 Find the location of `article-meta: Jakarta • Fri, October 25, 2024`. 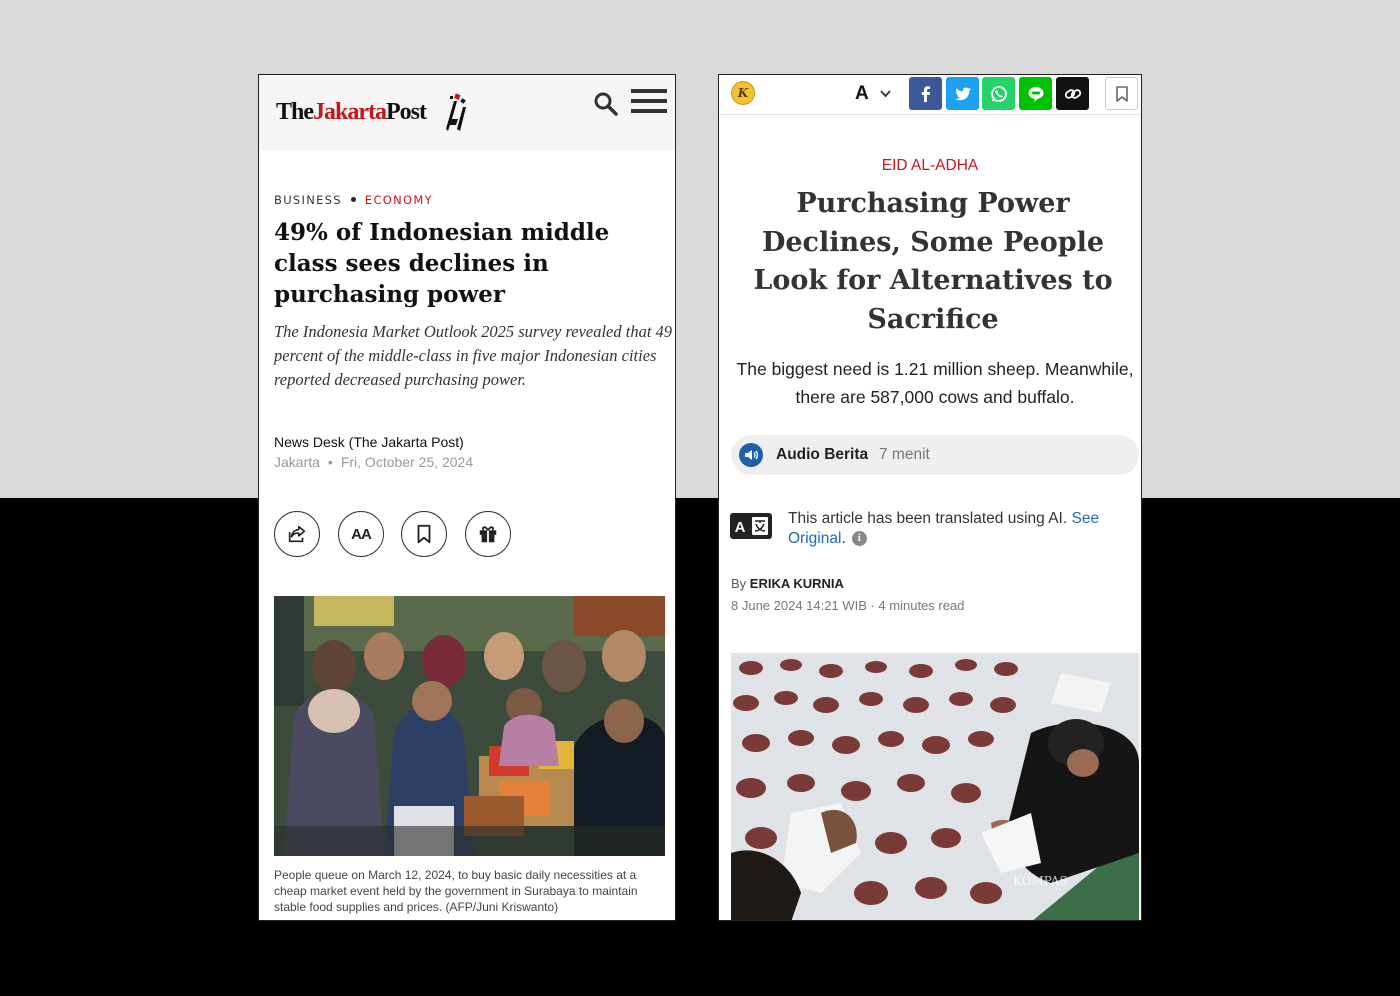

article-meta: Jakarta • Fri, October 25, 2024 is located at coordinates (374, 462).